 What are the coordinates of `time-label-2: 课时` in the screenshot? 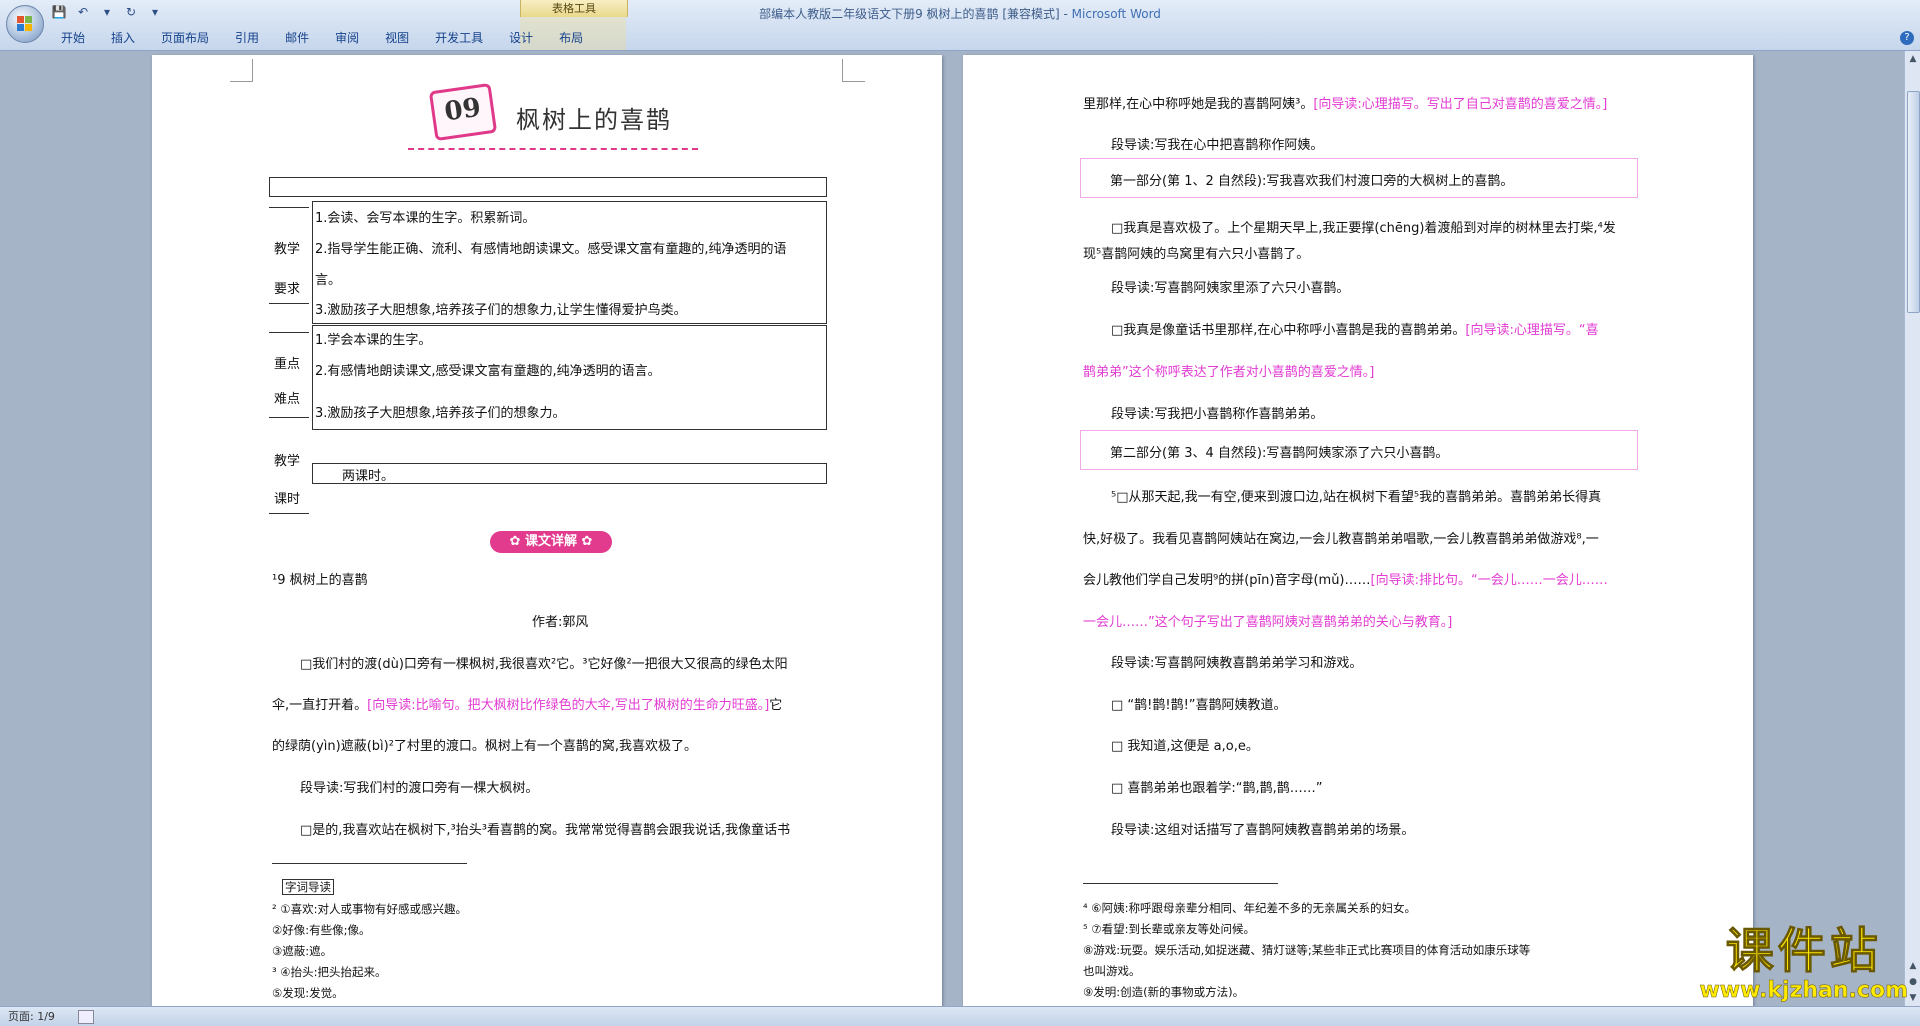 It's located at (287, 499).